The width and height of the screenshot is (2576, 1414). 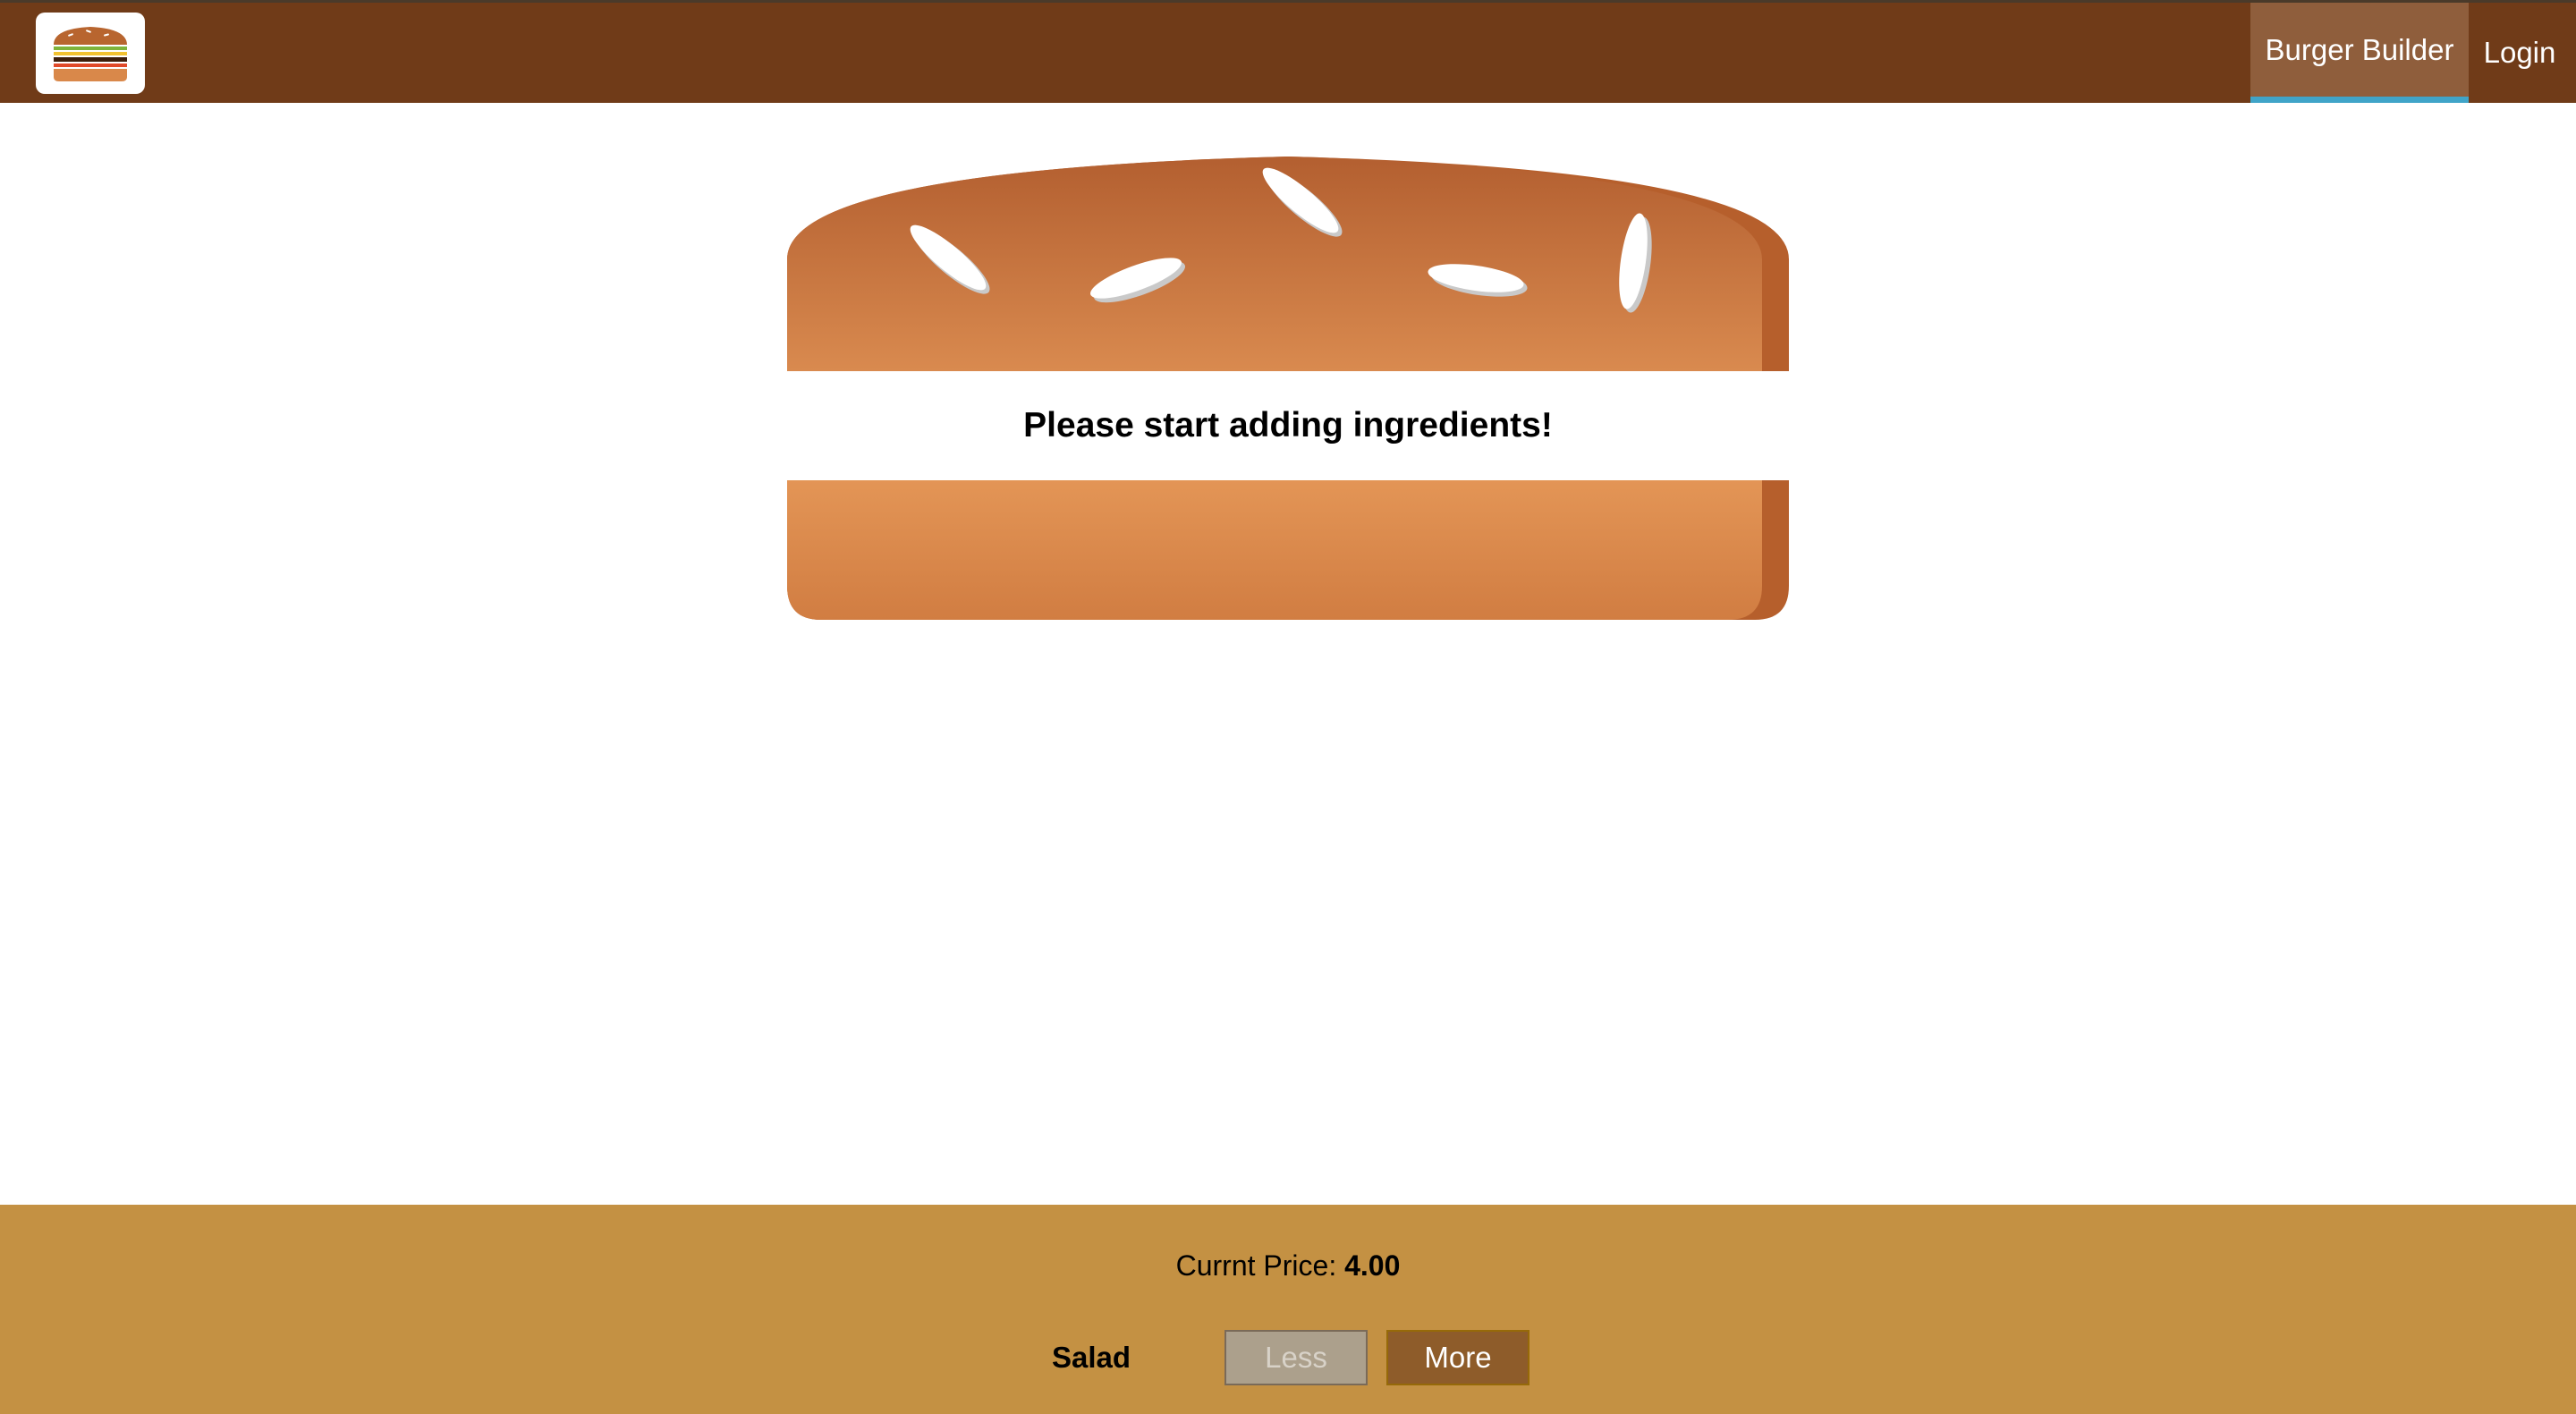 I want to click on empty-burger-message: Please start adding ingredients!, so click(x=1288, y=425).